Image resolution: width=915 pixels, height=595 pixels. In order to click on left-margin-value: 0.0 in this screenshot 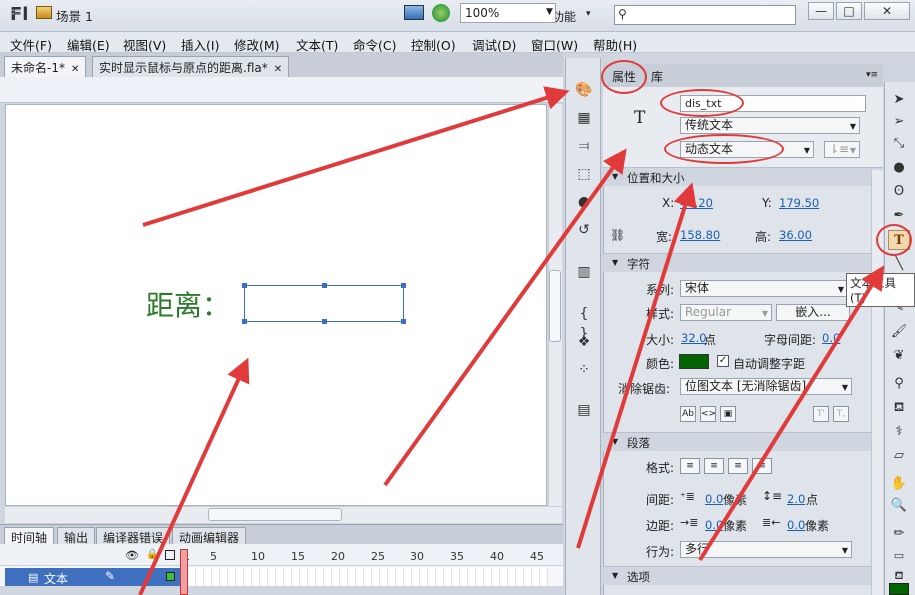, I will do `click(714, 525)`.